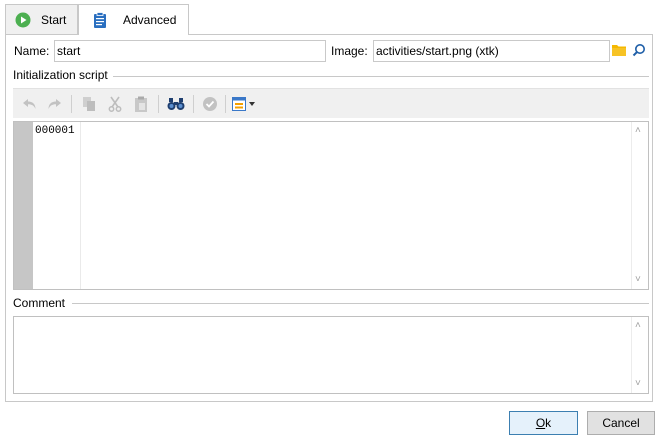 This screenshot has width=660, height=438. Describe the element at coordinates (89, 104) in the screenshot. I see `copy-icon` at that location.